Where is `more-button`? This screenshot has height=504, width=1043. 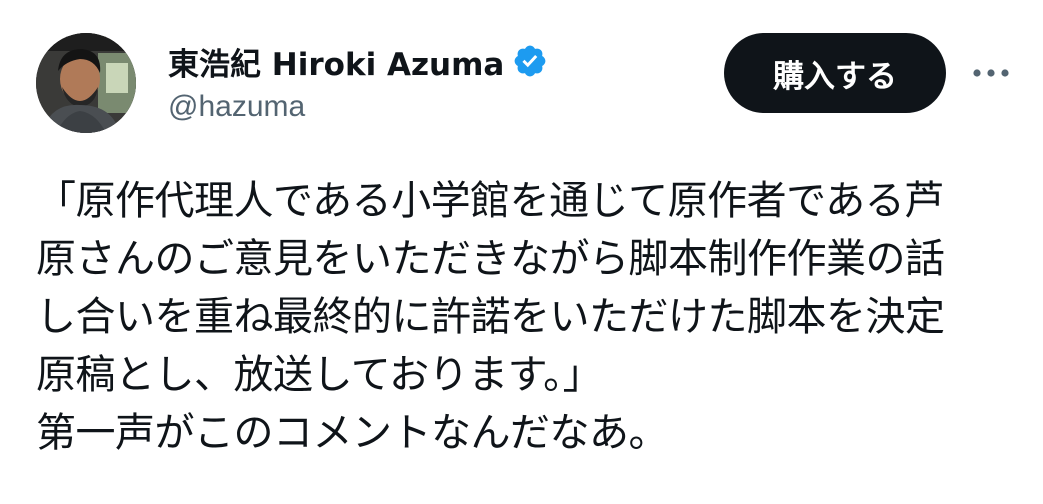 more-button is located at coordinates (991, 73).